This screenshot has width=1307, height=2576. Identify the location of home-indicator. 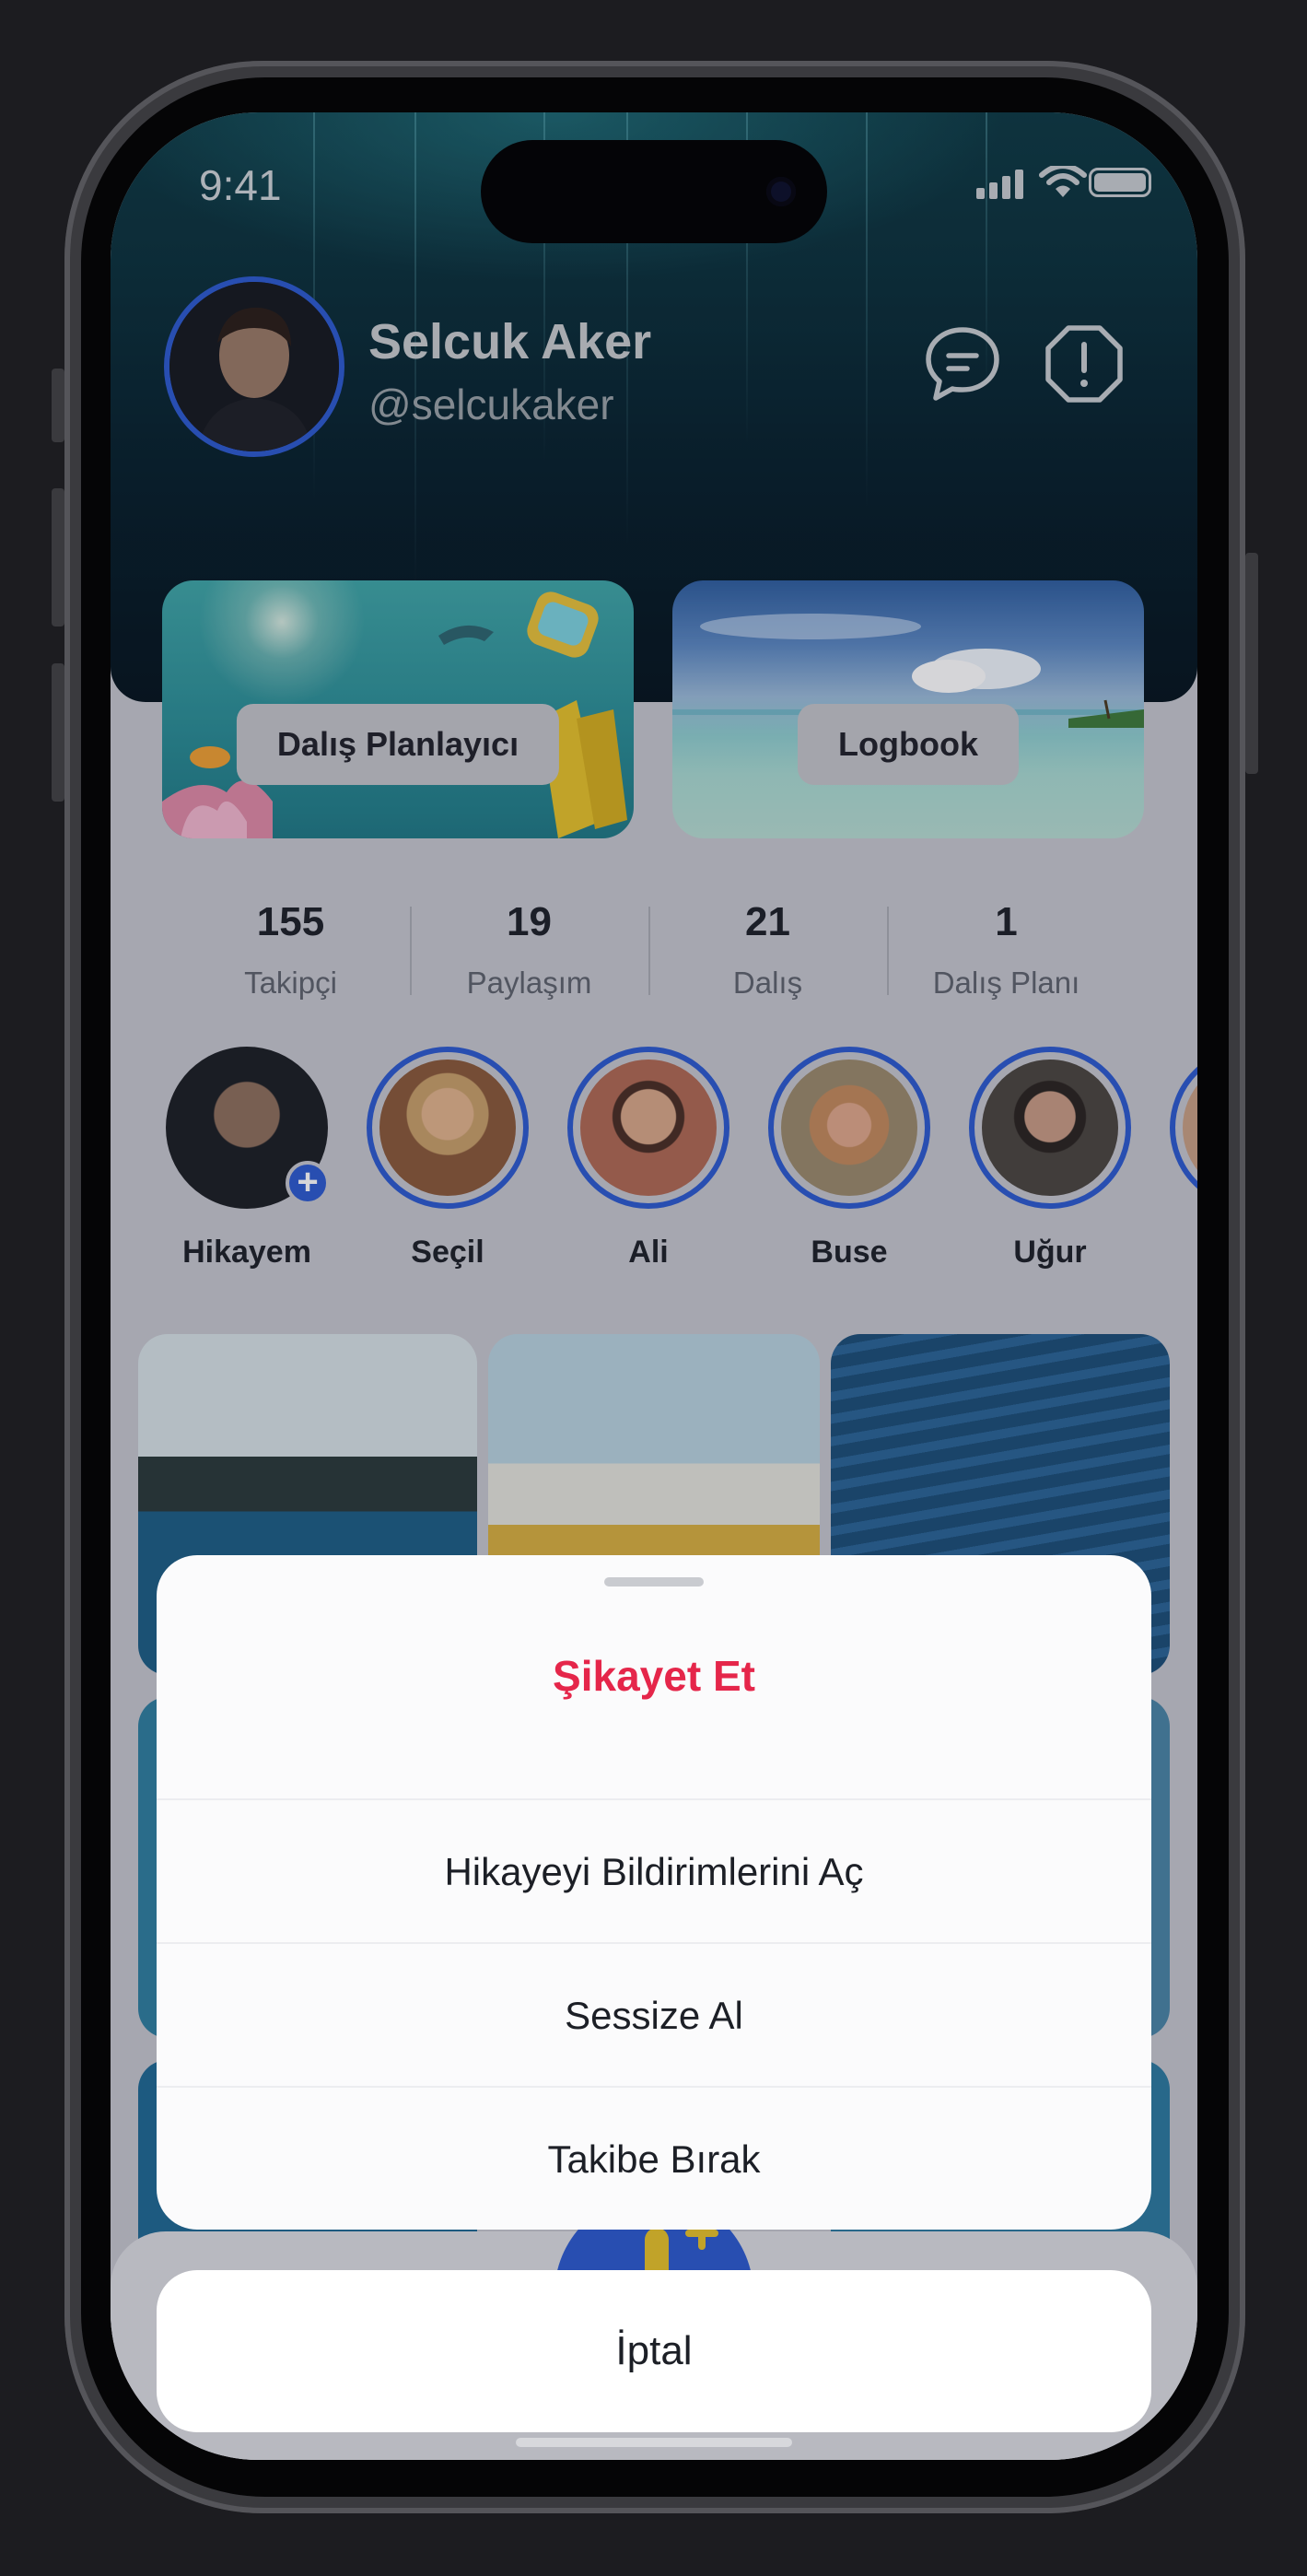
(654, 2442).